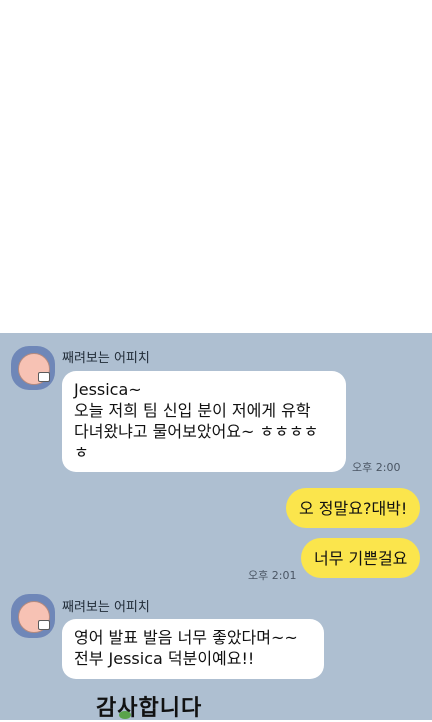  What do you see at coordinates (125, 715) in the screenshot?
I see `sticker-decoration-icon` at bounding box center [125, 715].